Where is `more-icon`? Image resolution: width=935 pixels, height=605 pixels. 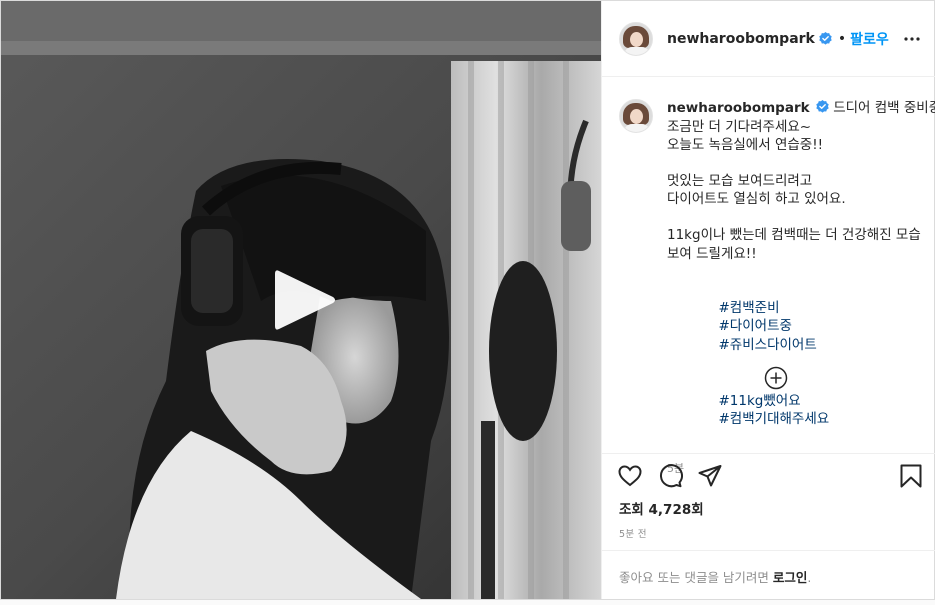 more-icon is located at coordinates (912, 39).